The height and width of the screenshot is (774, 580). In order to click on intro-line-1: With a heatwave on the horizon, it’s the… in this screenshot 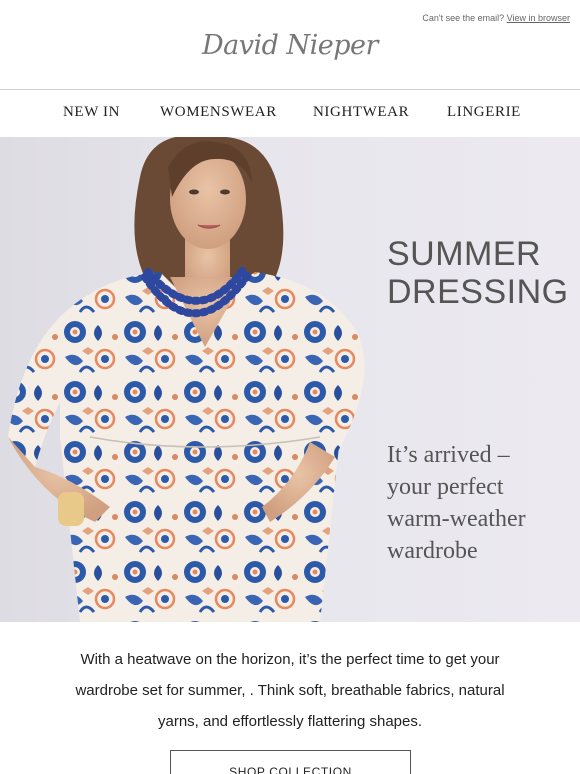, I will do `click(290, 659)`.